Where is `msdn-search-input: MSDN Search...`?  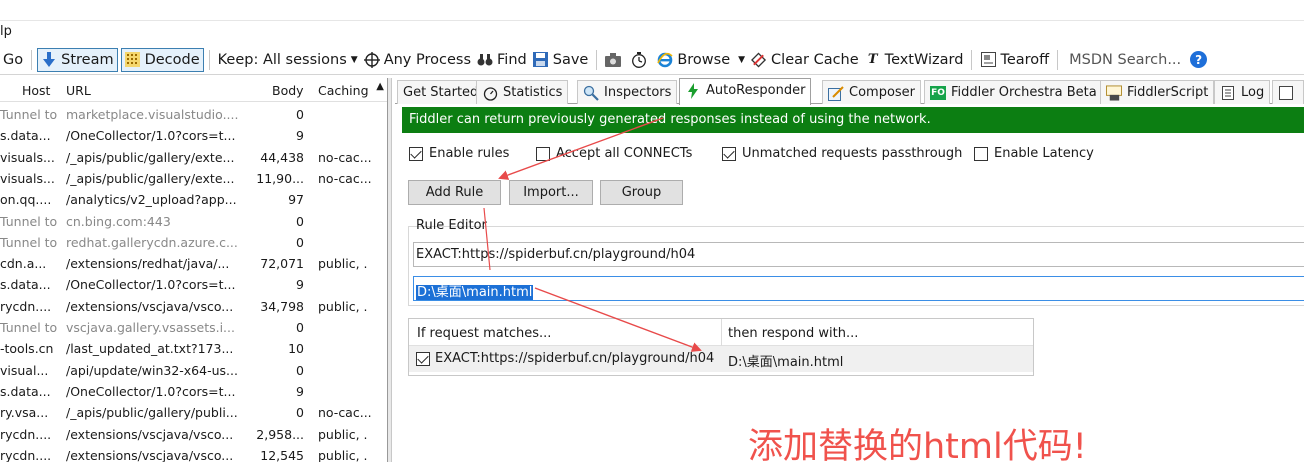 msdn-search-input: MSDN Search... is located at coordinates (1125, 60).